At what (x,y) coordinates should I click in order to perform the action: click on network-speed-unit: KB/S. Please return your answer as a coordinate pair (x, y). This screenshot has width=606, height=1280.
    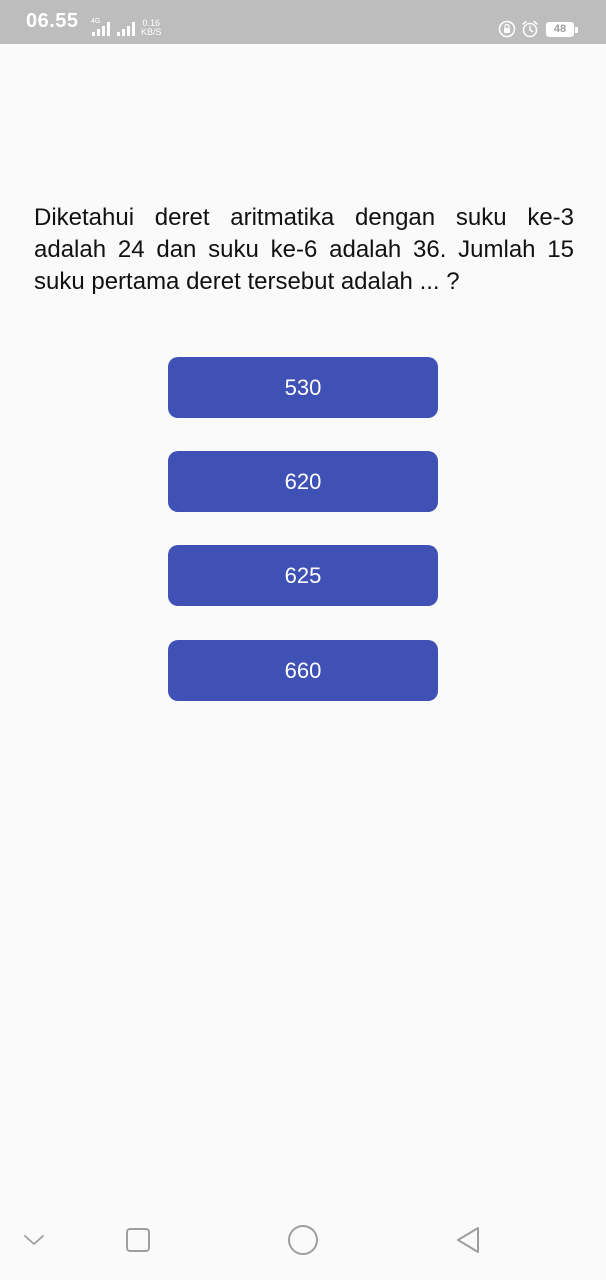
    Looking at the image, I should click on (151, 32).